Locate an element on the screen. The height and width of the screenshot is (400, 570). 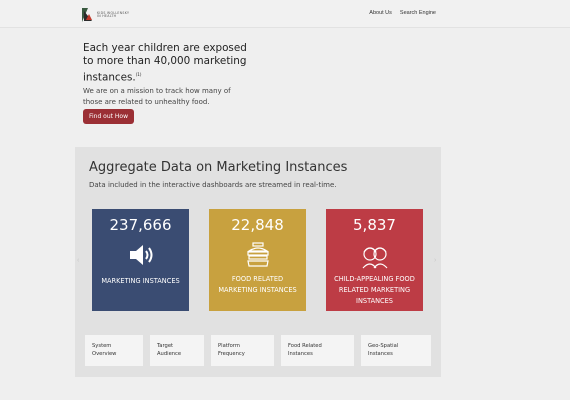
card-label: MARKETING INSTANCES is located at coordinates (140, 281).